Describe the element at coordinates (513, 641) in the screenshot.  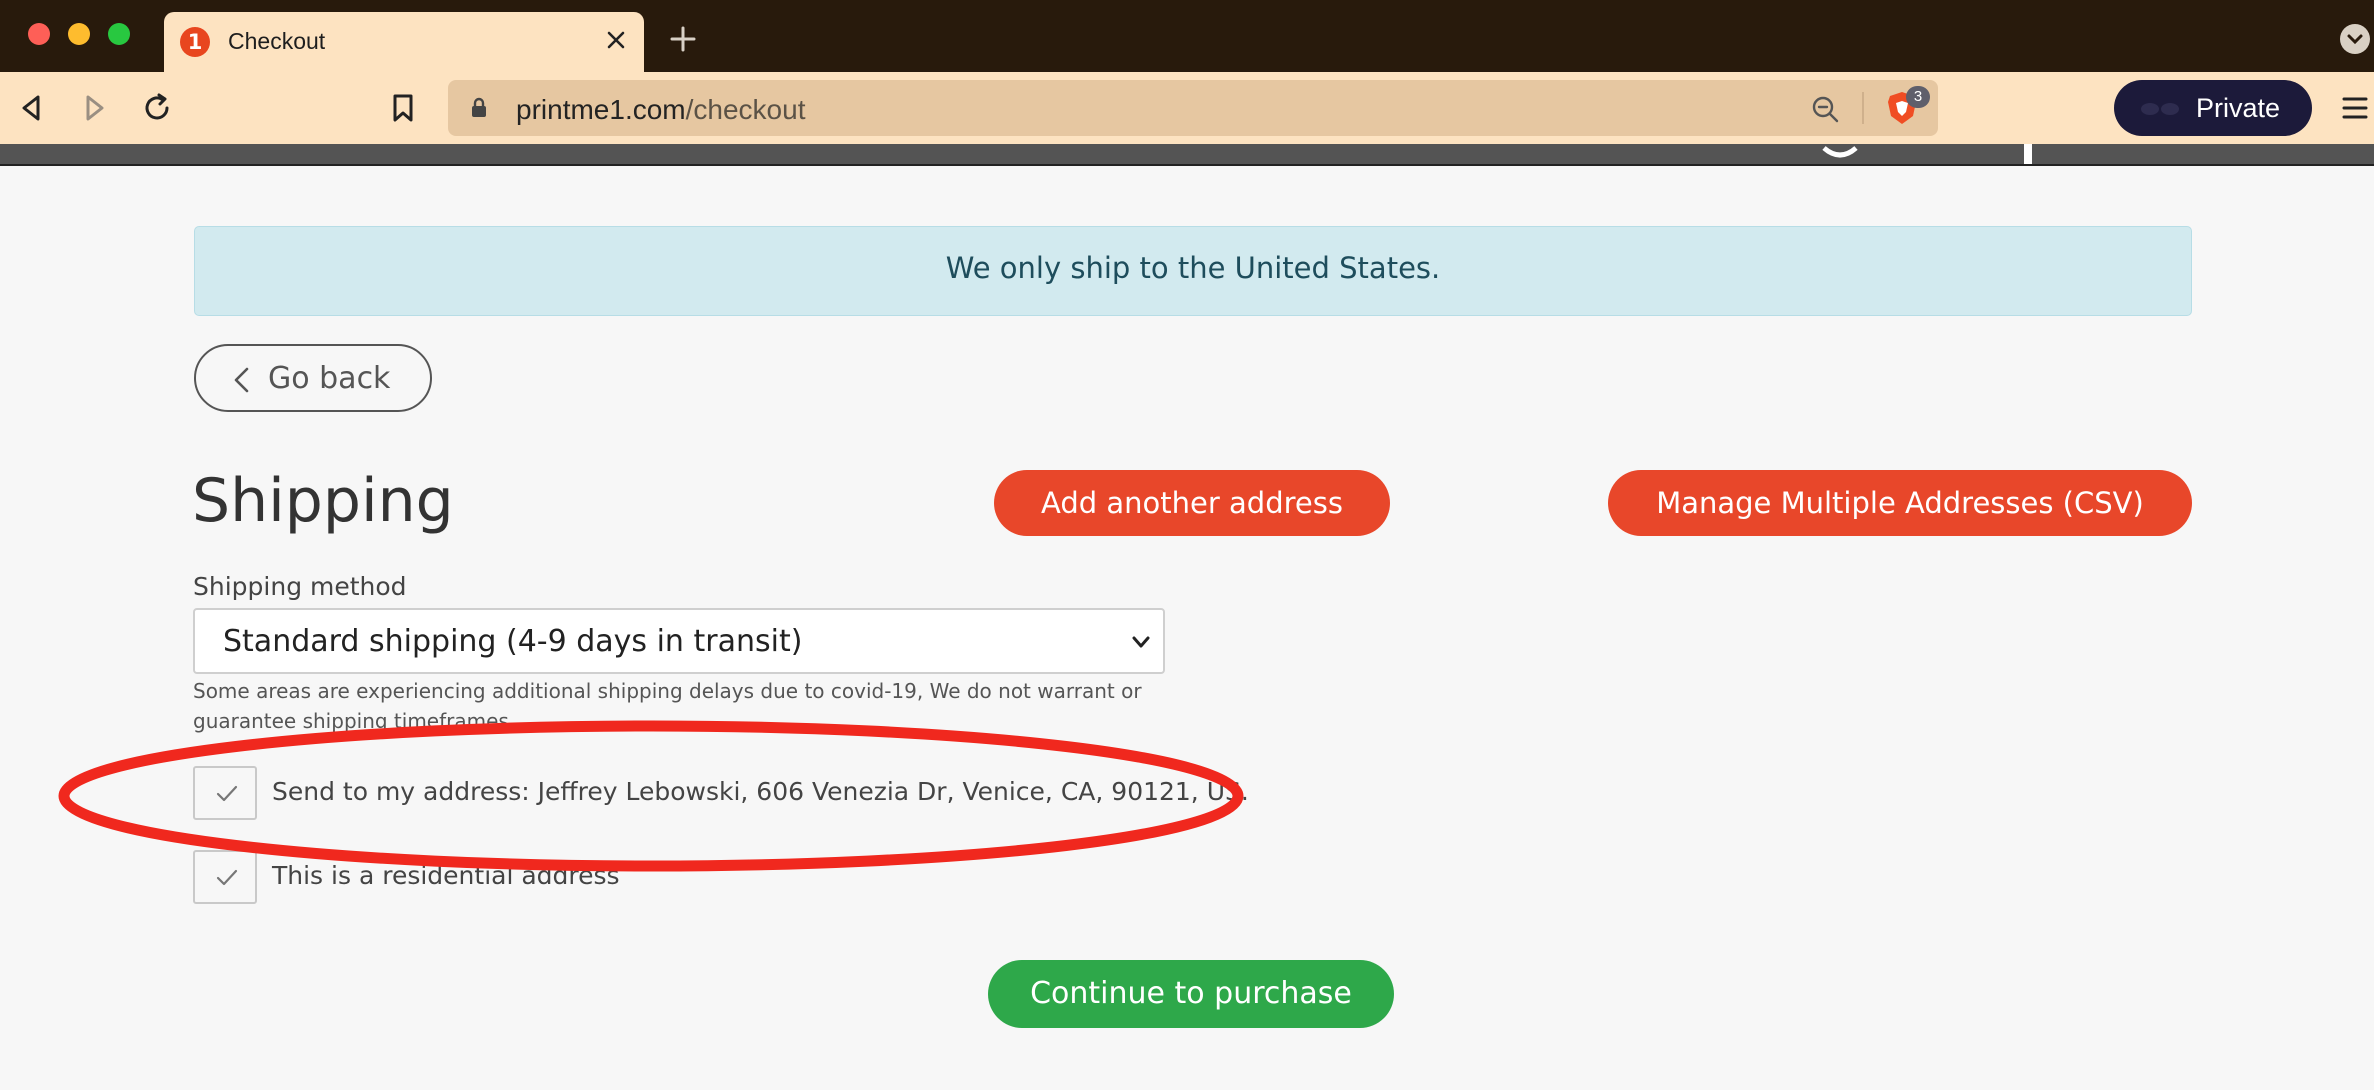
I see `shipping-method-value: Standard shipping (4-9 days in transit)` at that location.